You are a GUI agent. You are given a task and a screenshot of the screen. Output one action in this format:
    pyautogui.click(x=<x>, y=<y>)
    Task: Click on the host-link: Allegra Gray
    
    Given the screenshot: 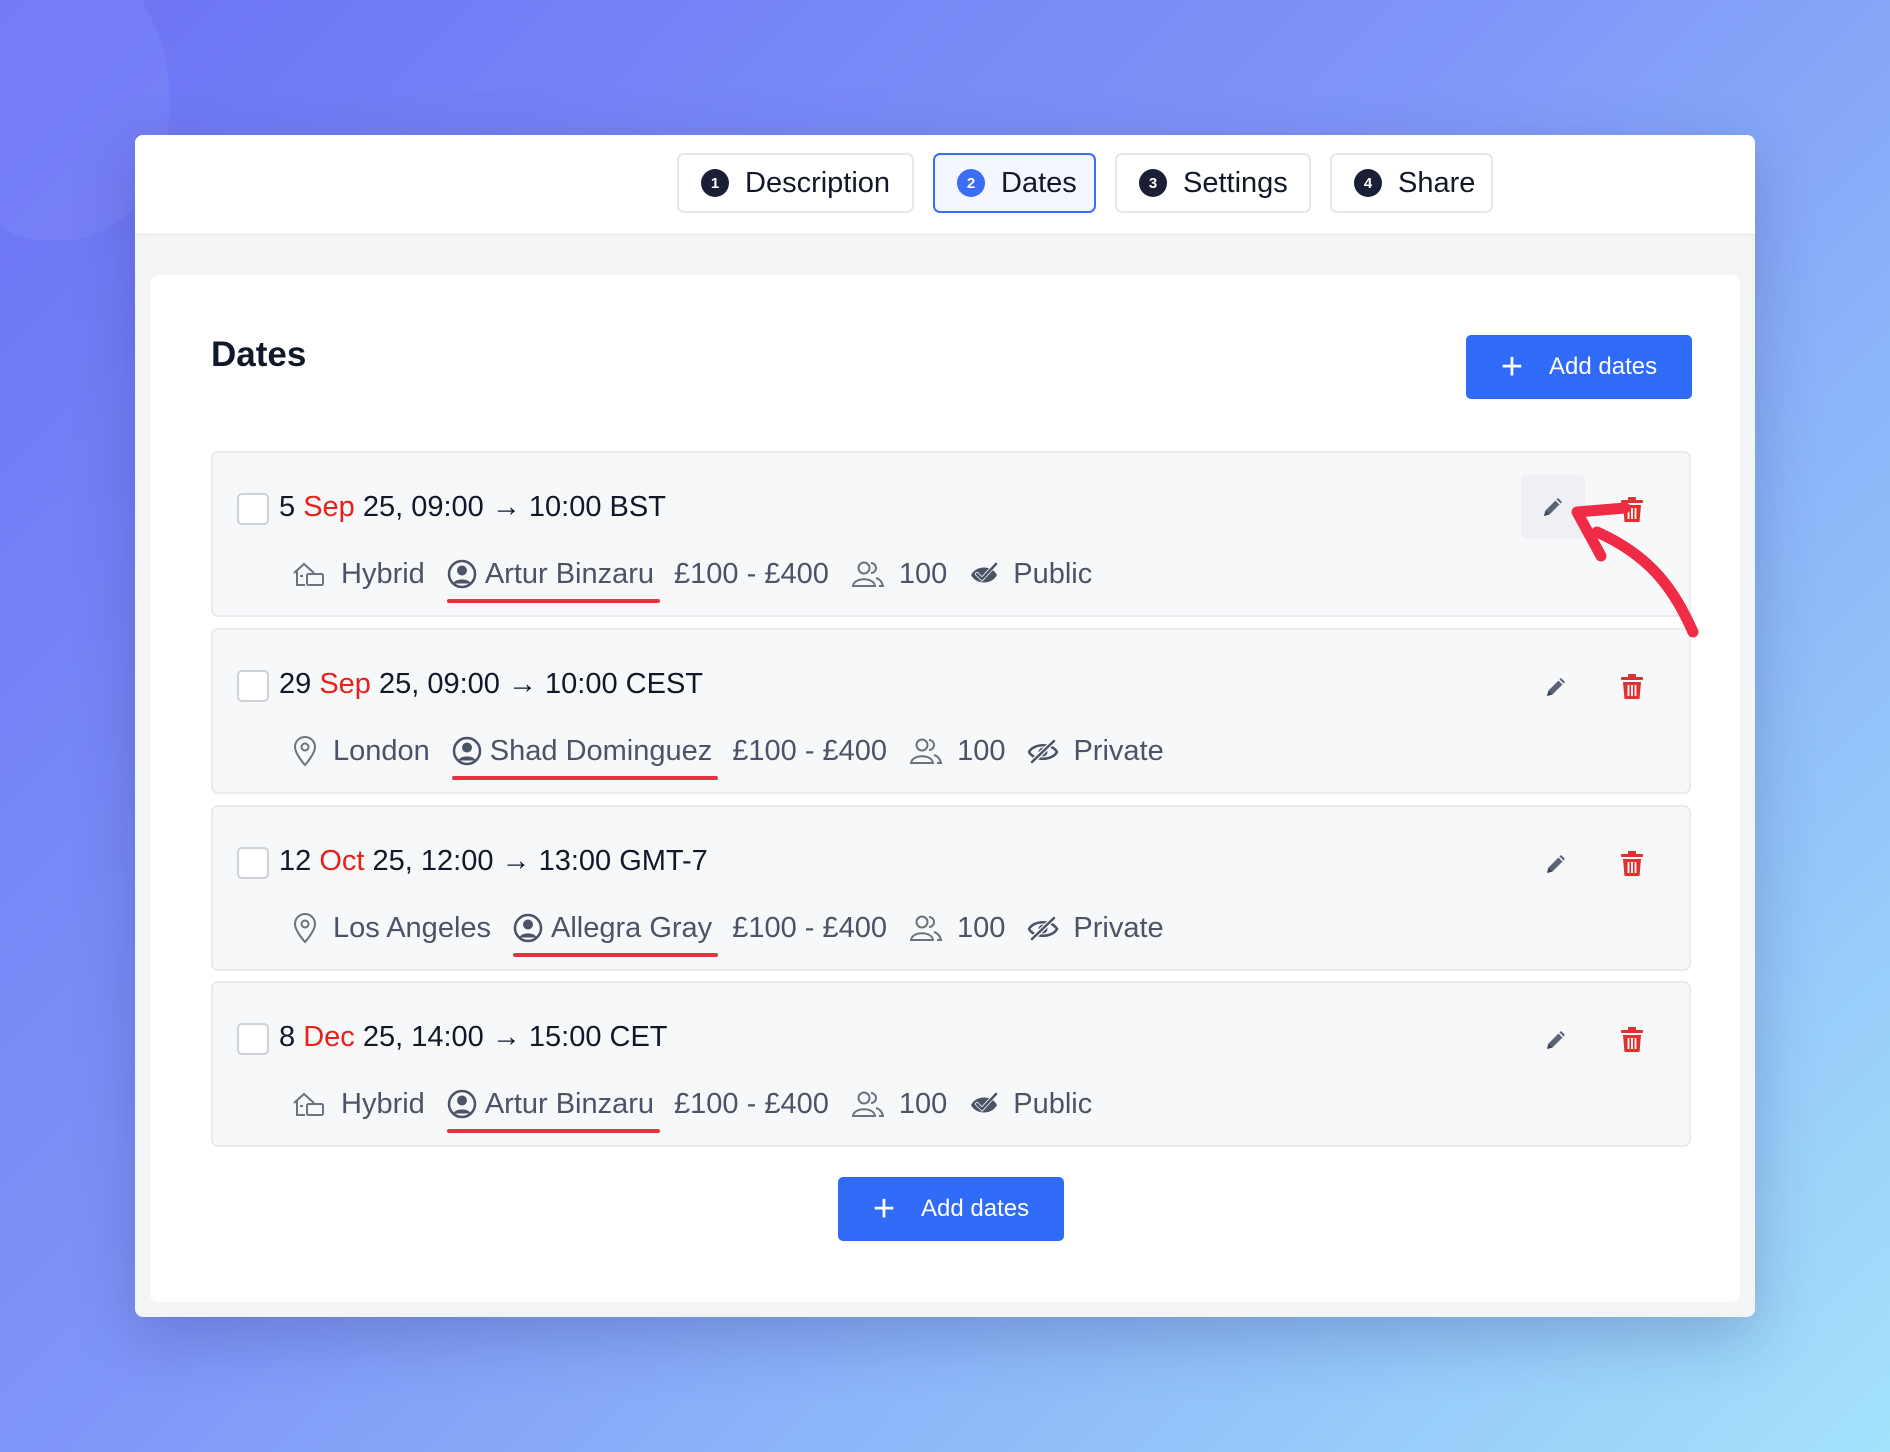 What is the action you would take?
    pyautogui.click(x=616, y=934)
    